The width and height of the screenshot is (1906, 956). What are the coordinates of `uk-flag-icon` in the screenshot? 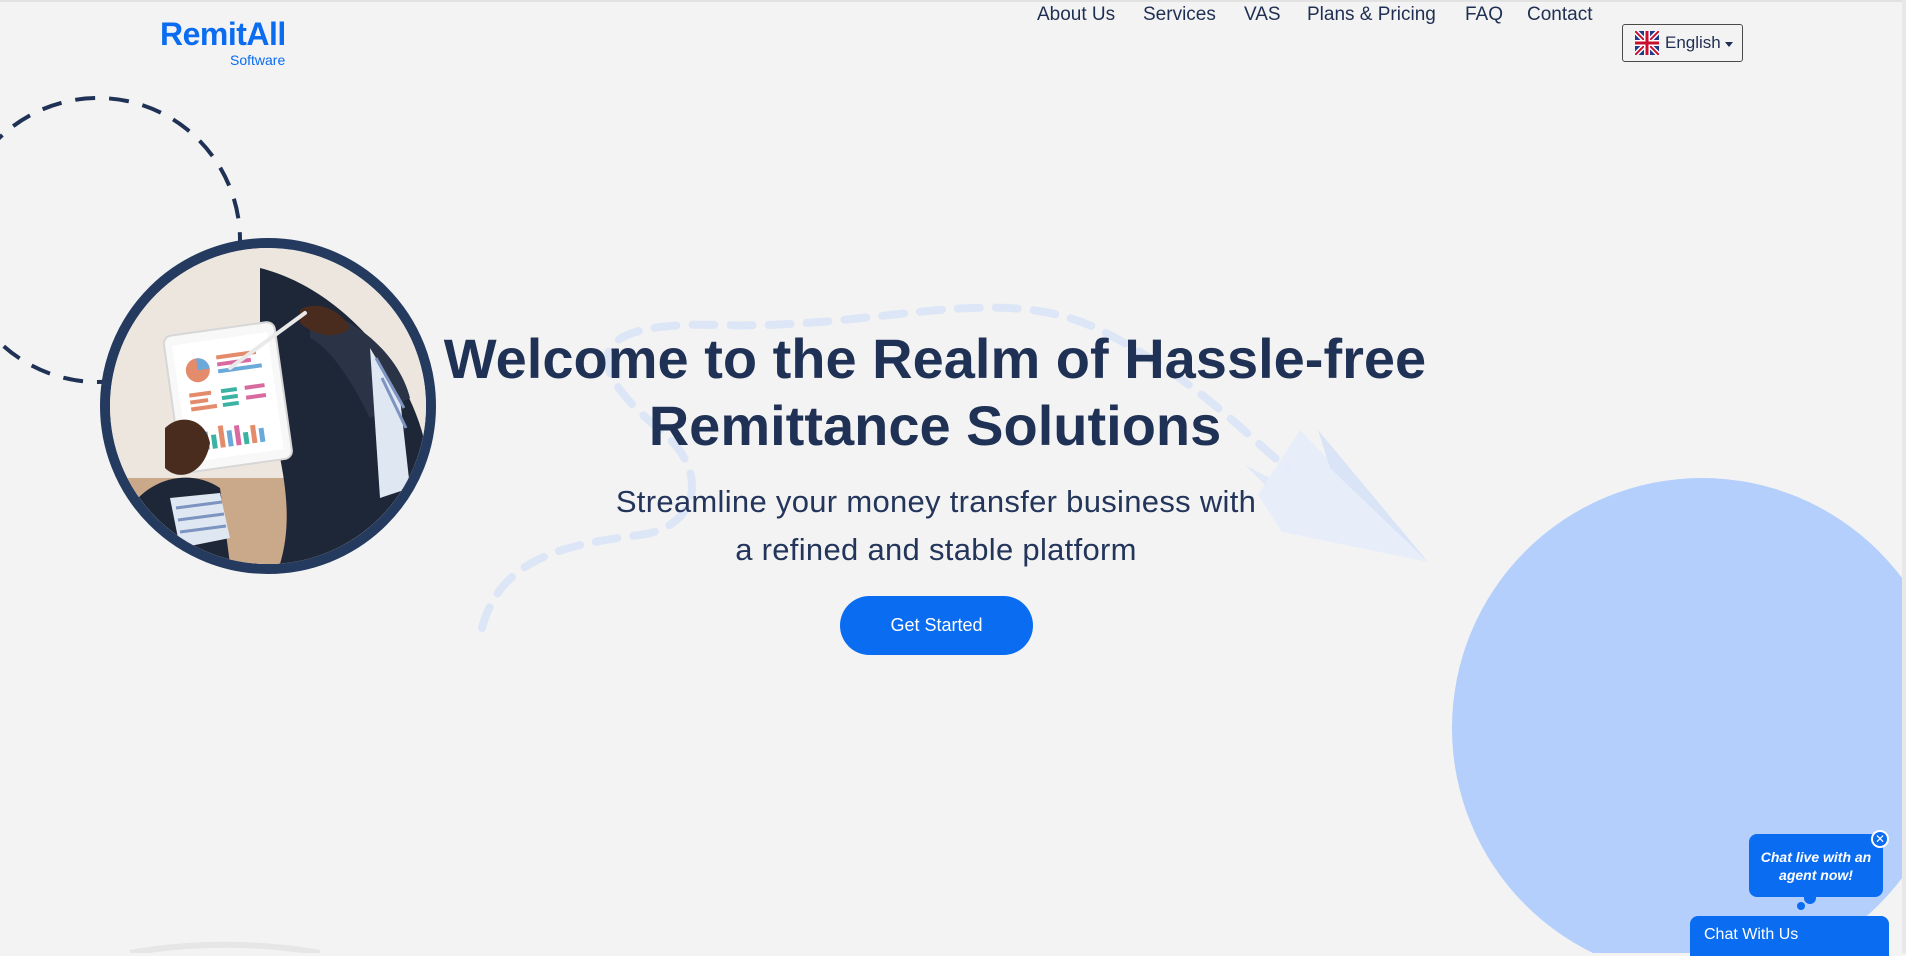 It's located at (1647, 43).